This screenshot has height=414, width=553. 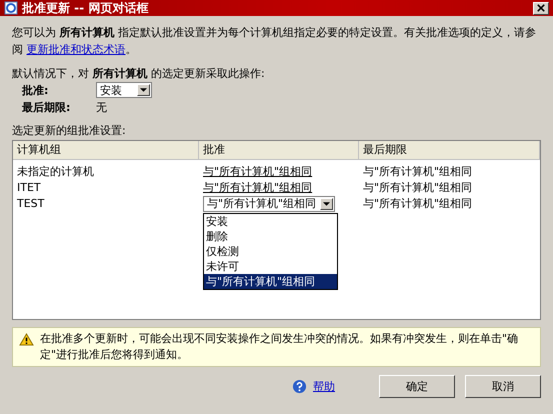 What do you see at coordinates (26, 339) in the screenshot?
I see `warning-icon` at bounding box center [26, 339].